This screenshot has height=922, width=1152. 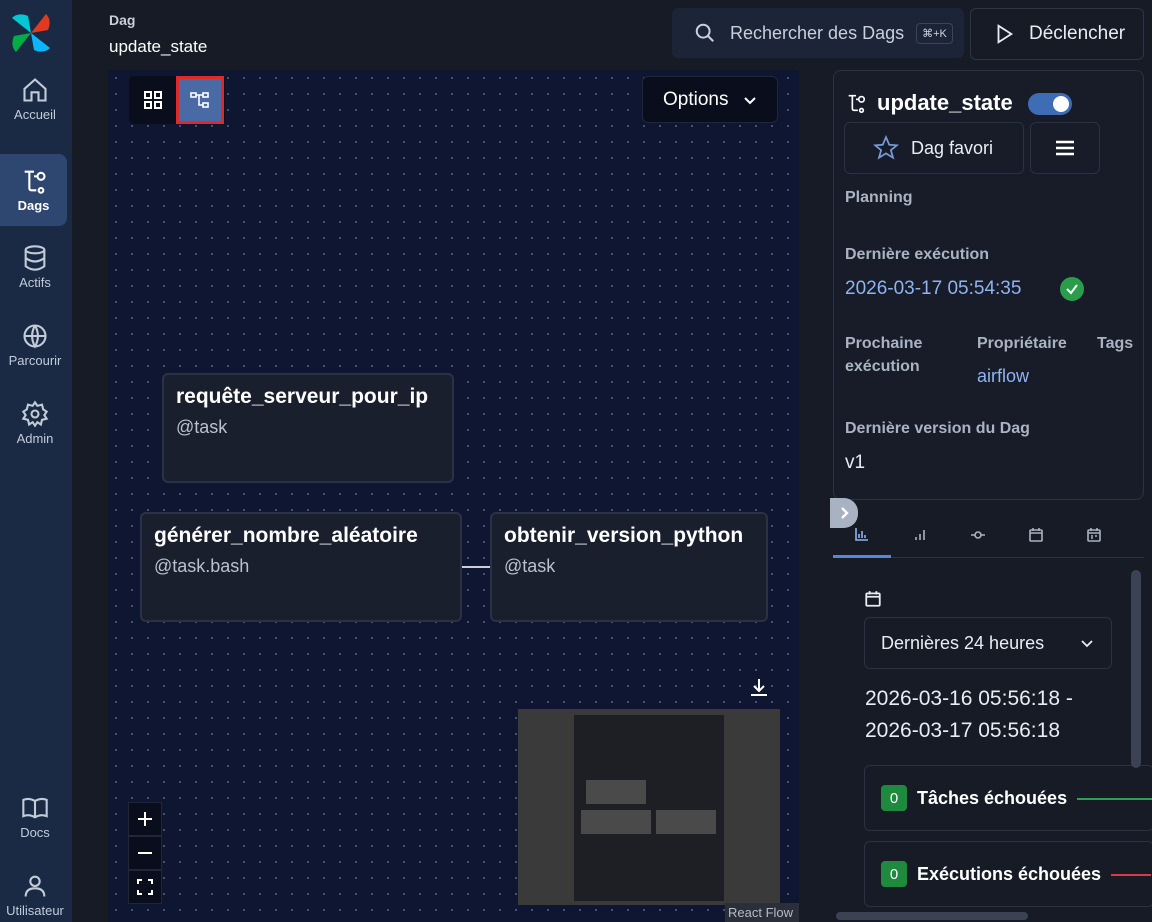 I want to click on nav-label-user: Utilisateur, so click(x=35, y=910).